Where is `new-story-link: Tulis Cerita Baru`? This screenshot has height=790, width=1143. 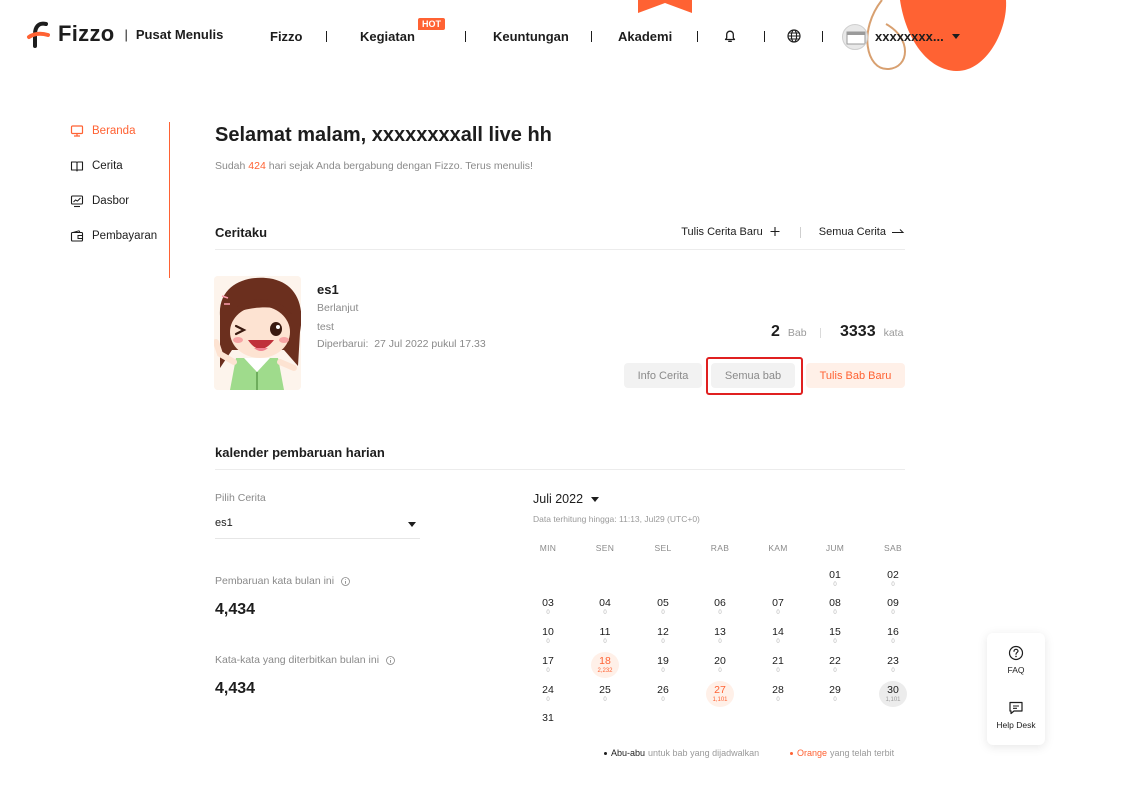
new-story-link: Tulis Cerita Baru is located at coordinates (731, 231).